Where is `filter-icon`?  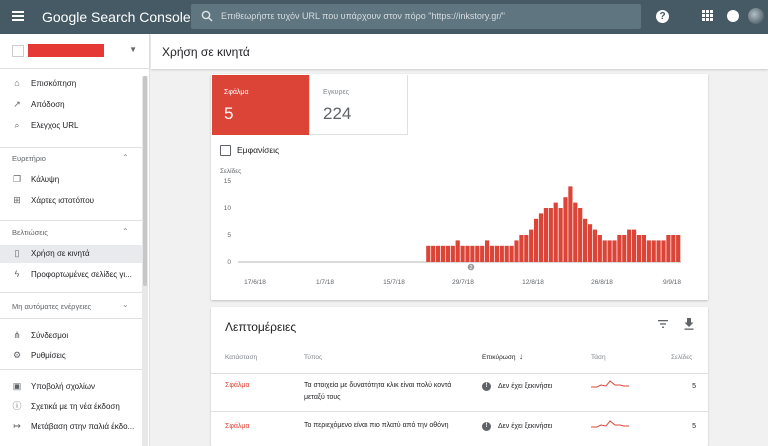
filter-icon is located at coordinates (663, 324).